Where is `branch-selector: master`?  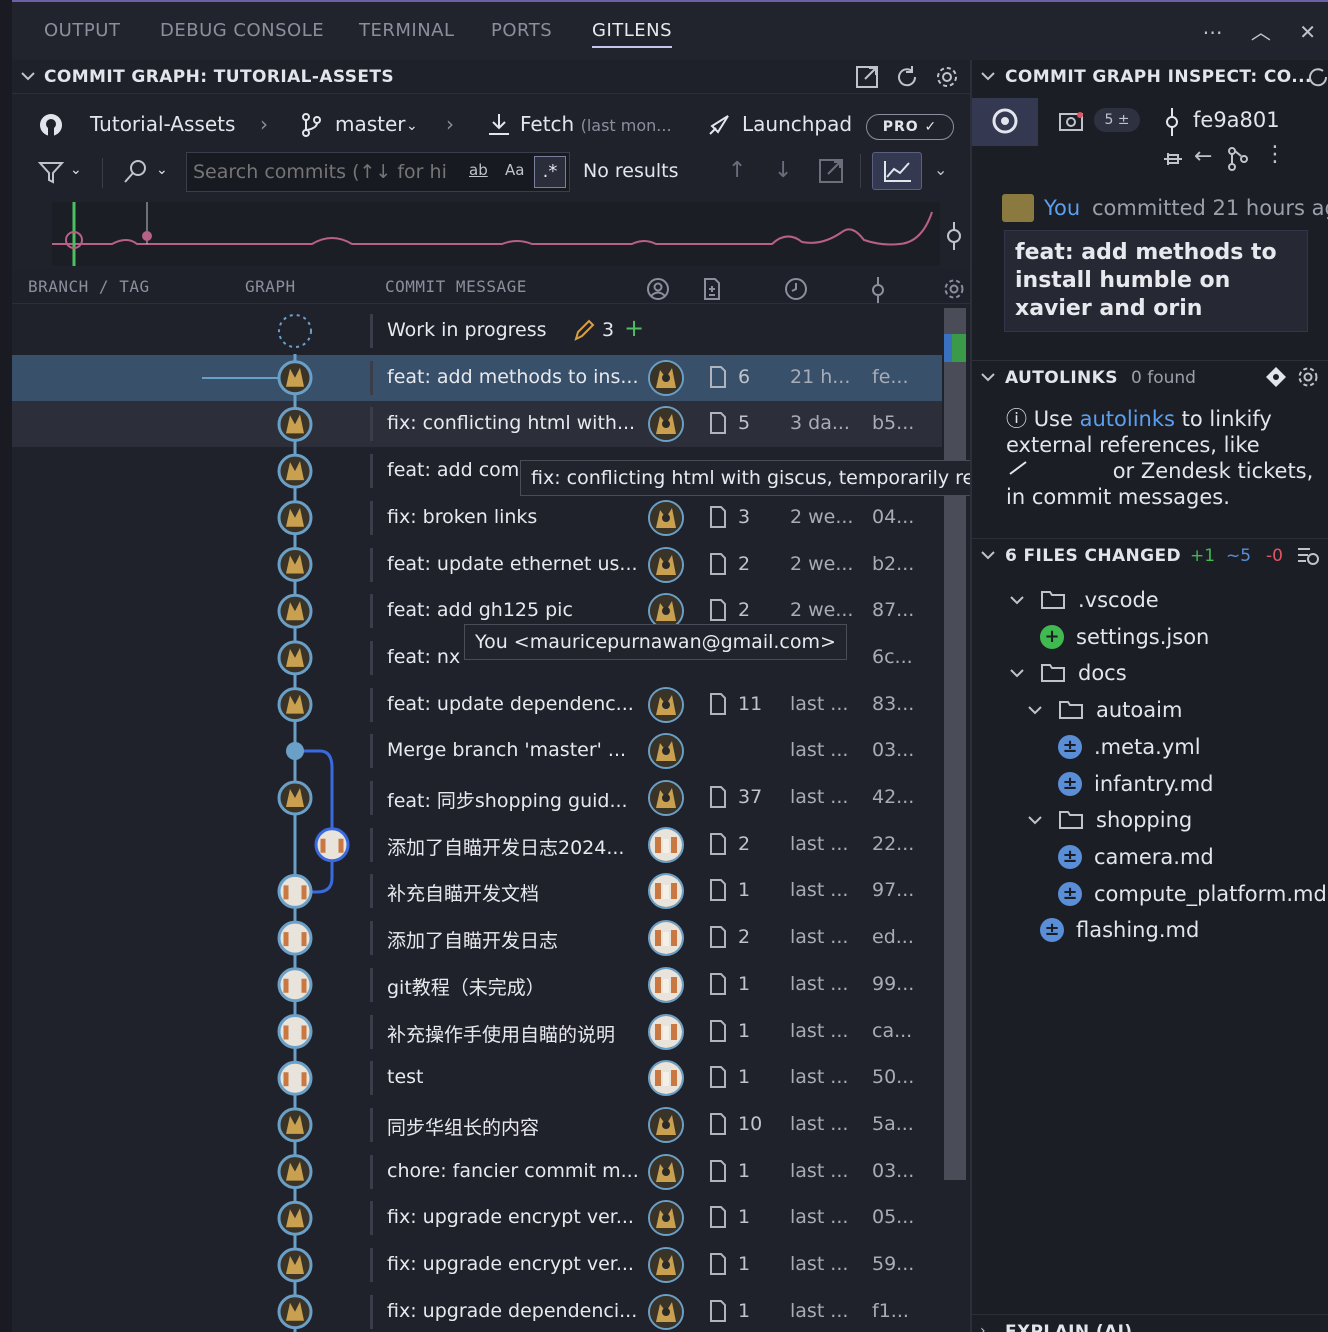 branch-selector: master is located at coordinates (370, 124).